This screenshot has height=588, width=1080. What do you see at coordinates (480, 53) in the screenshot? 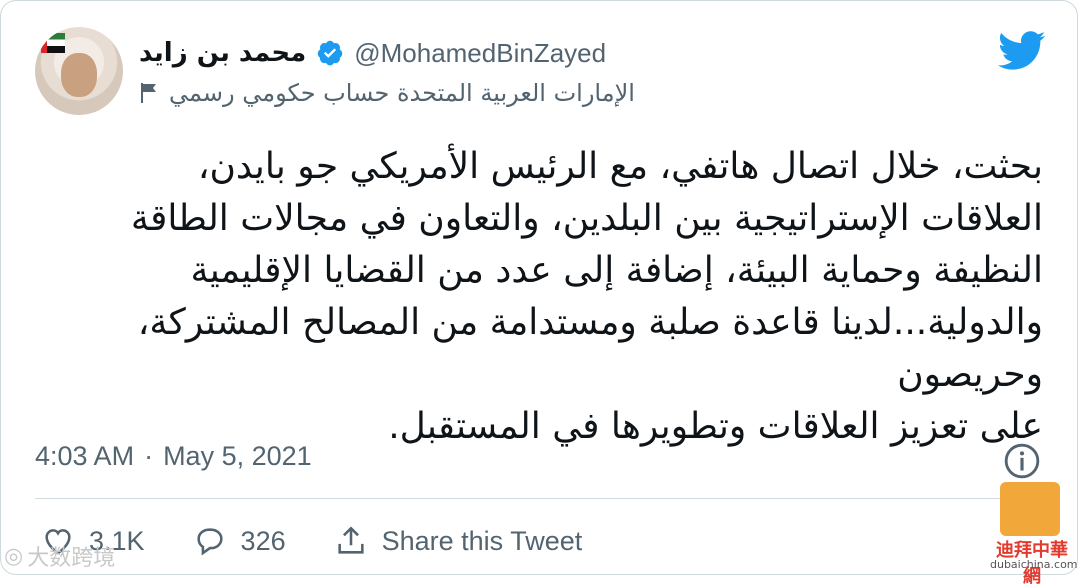
I see `handle: @MohamedBinZayed` at bounding box center [480, 53].